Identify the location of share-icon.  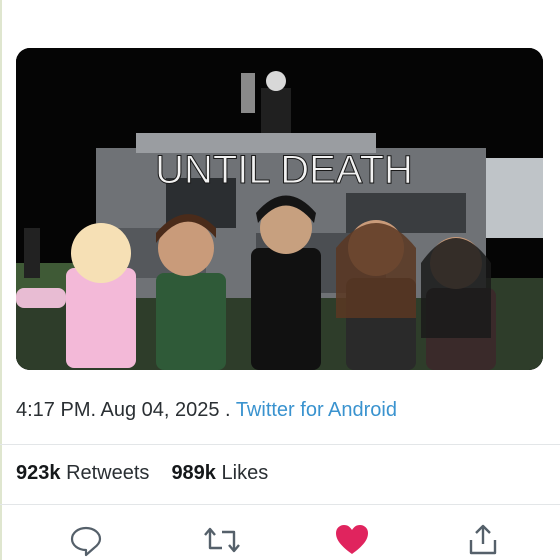
(483, 539).